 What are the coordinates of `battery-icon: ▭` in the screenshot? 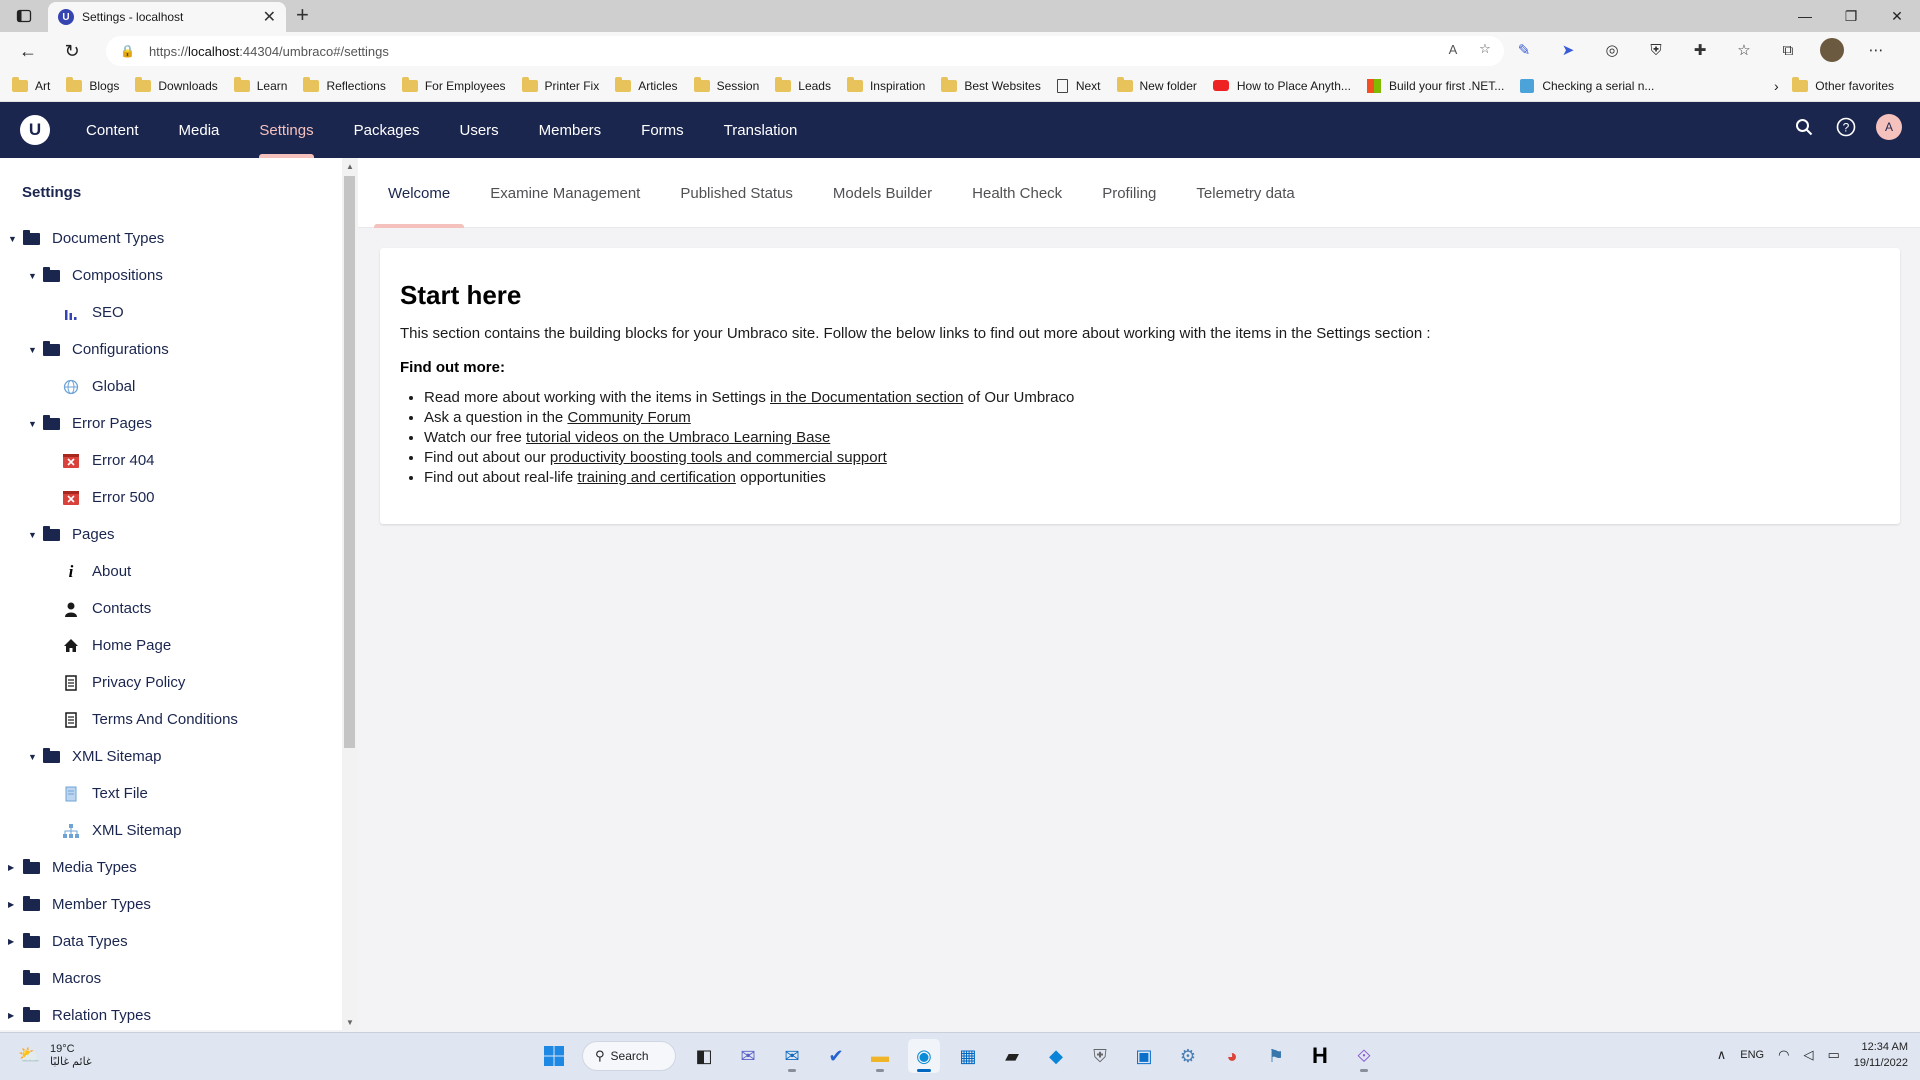 It's located at (1833, 1055).